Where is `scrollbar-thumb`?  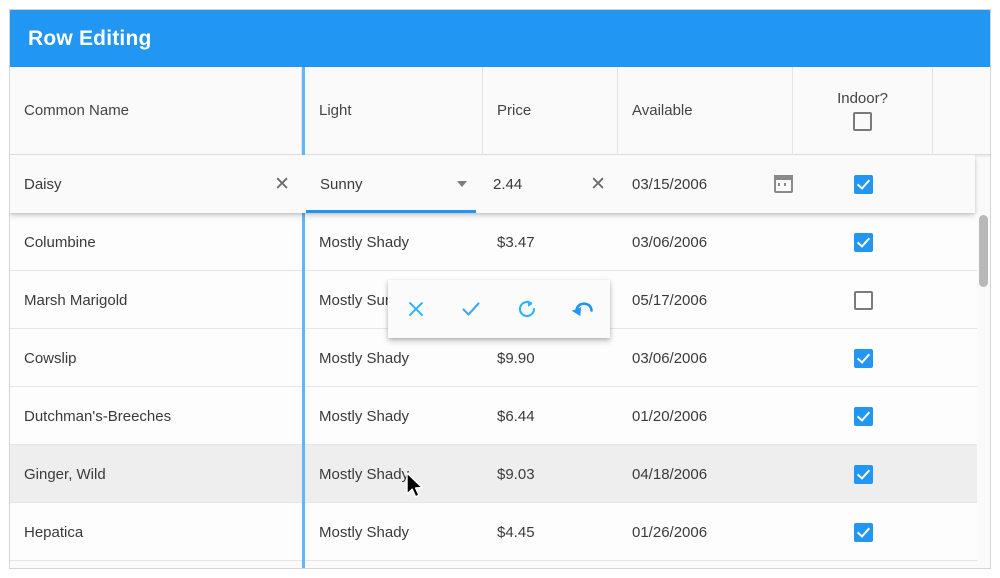
scrollbar-thumb is located at coordinates (983, 251).